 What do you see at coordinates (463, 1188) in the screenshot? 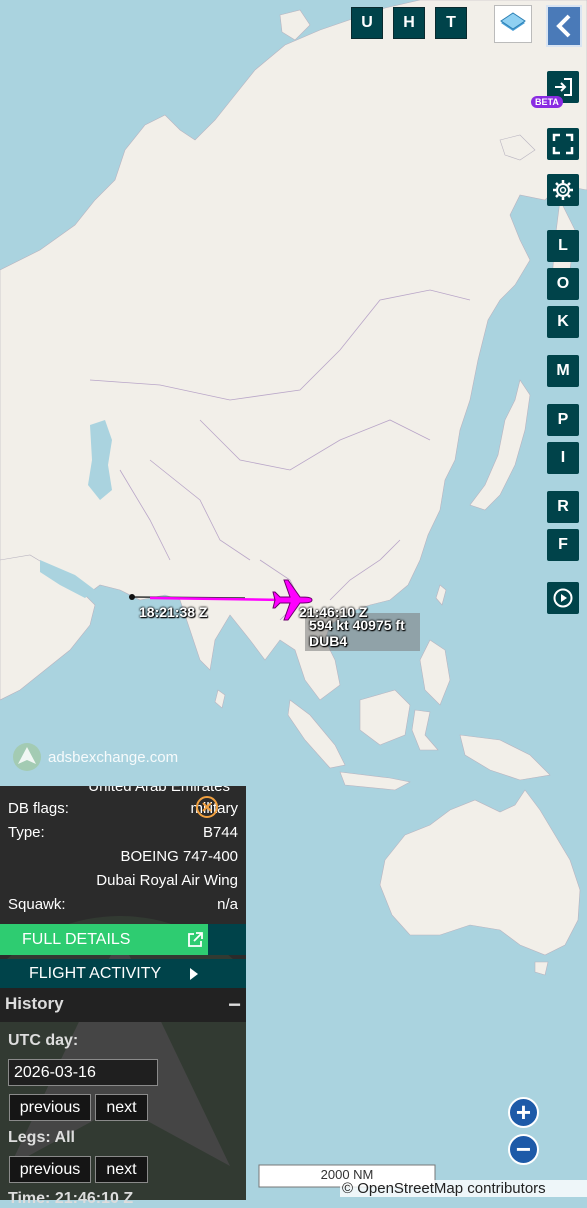
I see `map-attribution: © OpenStreetMap contributors` at bounding box center [463, 1188].